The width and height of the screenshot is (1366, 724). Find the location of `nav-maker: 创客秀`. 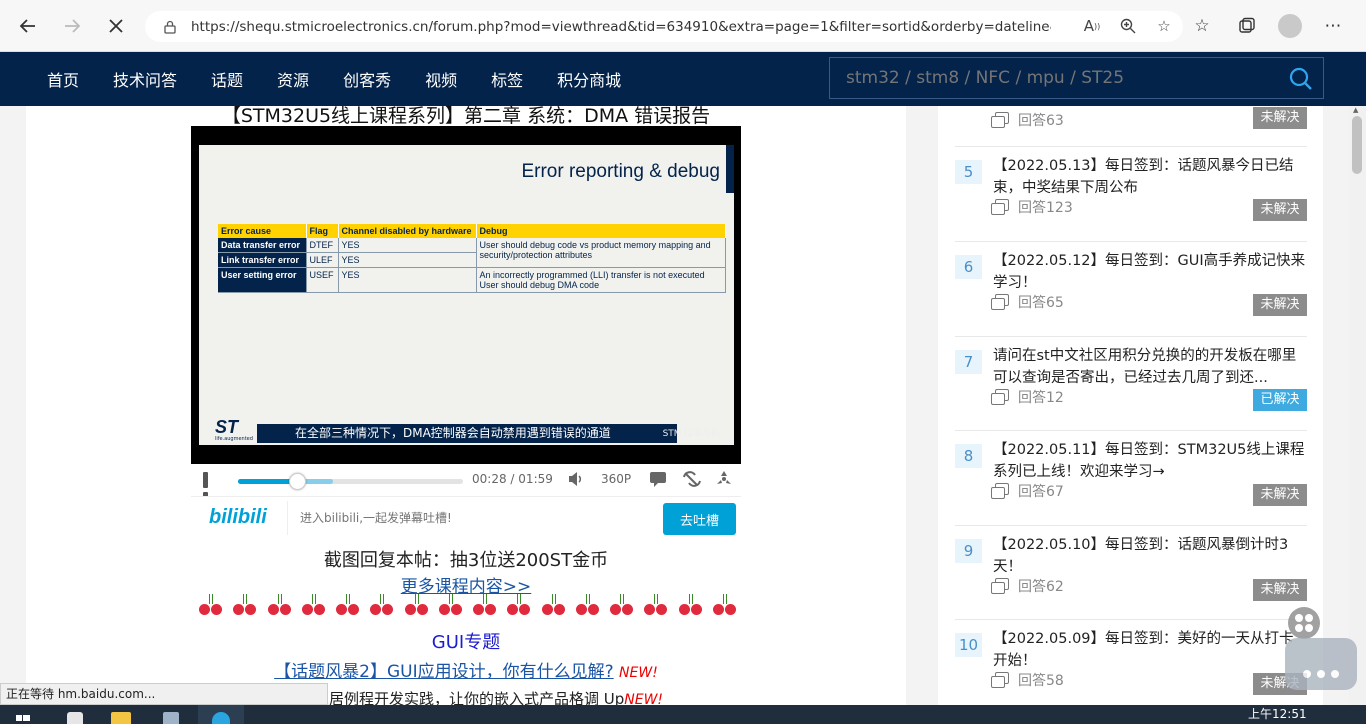

nav-maker: 创客秀 is located at coordinates (367, 79).